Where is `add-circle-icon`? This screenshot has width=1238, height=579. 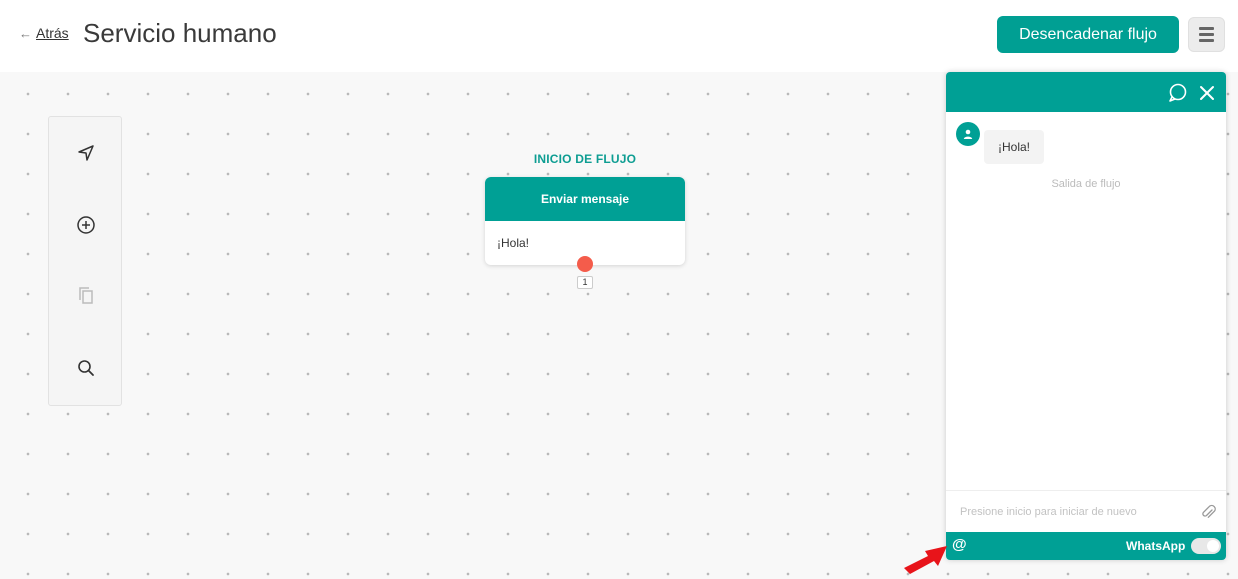
add-circle-icon is located at coordinates (86, 225).